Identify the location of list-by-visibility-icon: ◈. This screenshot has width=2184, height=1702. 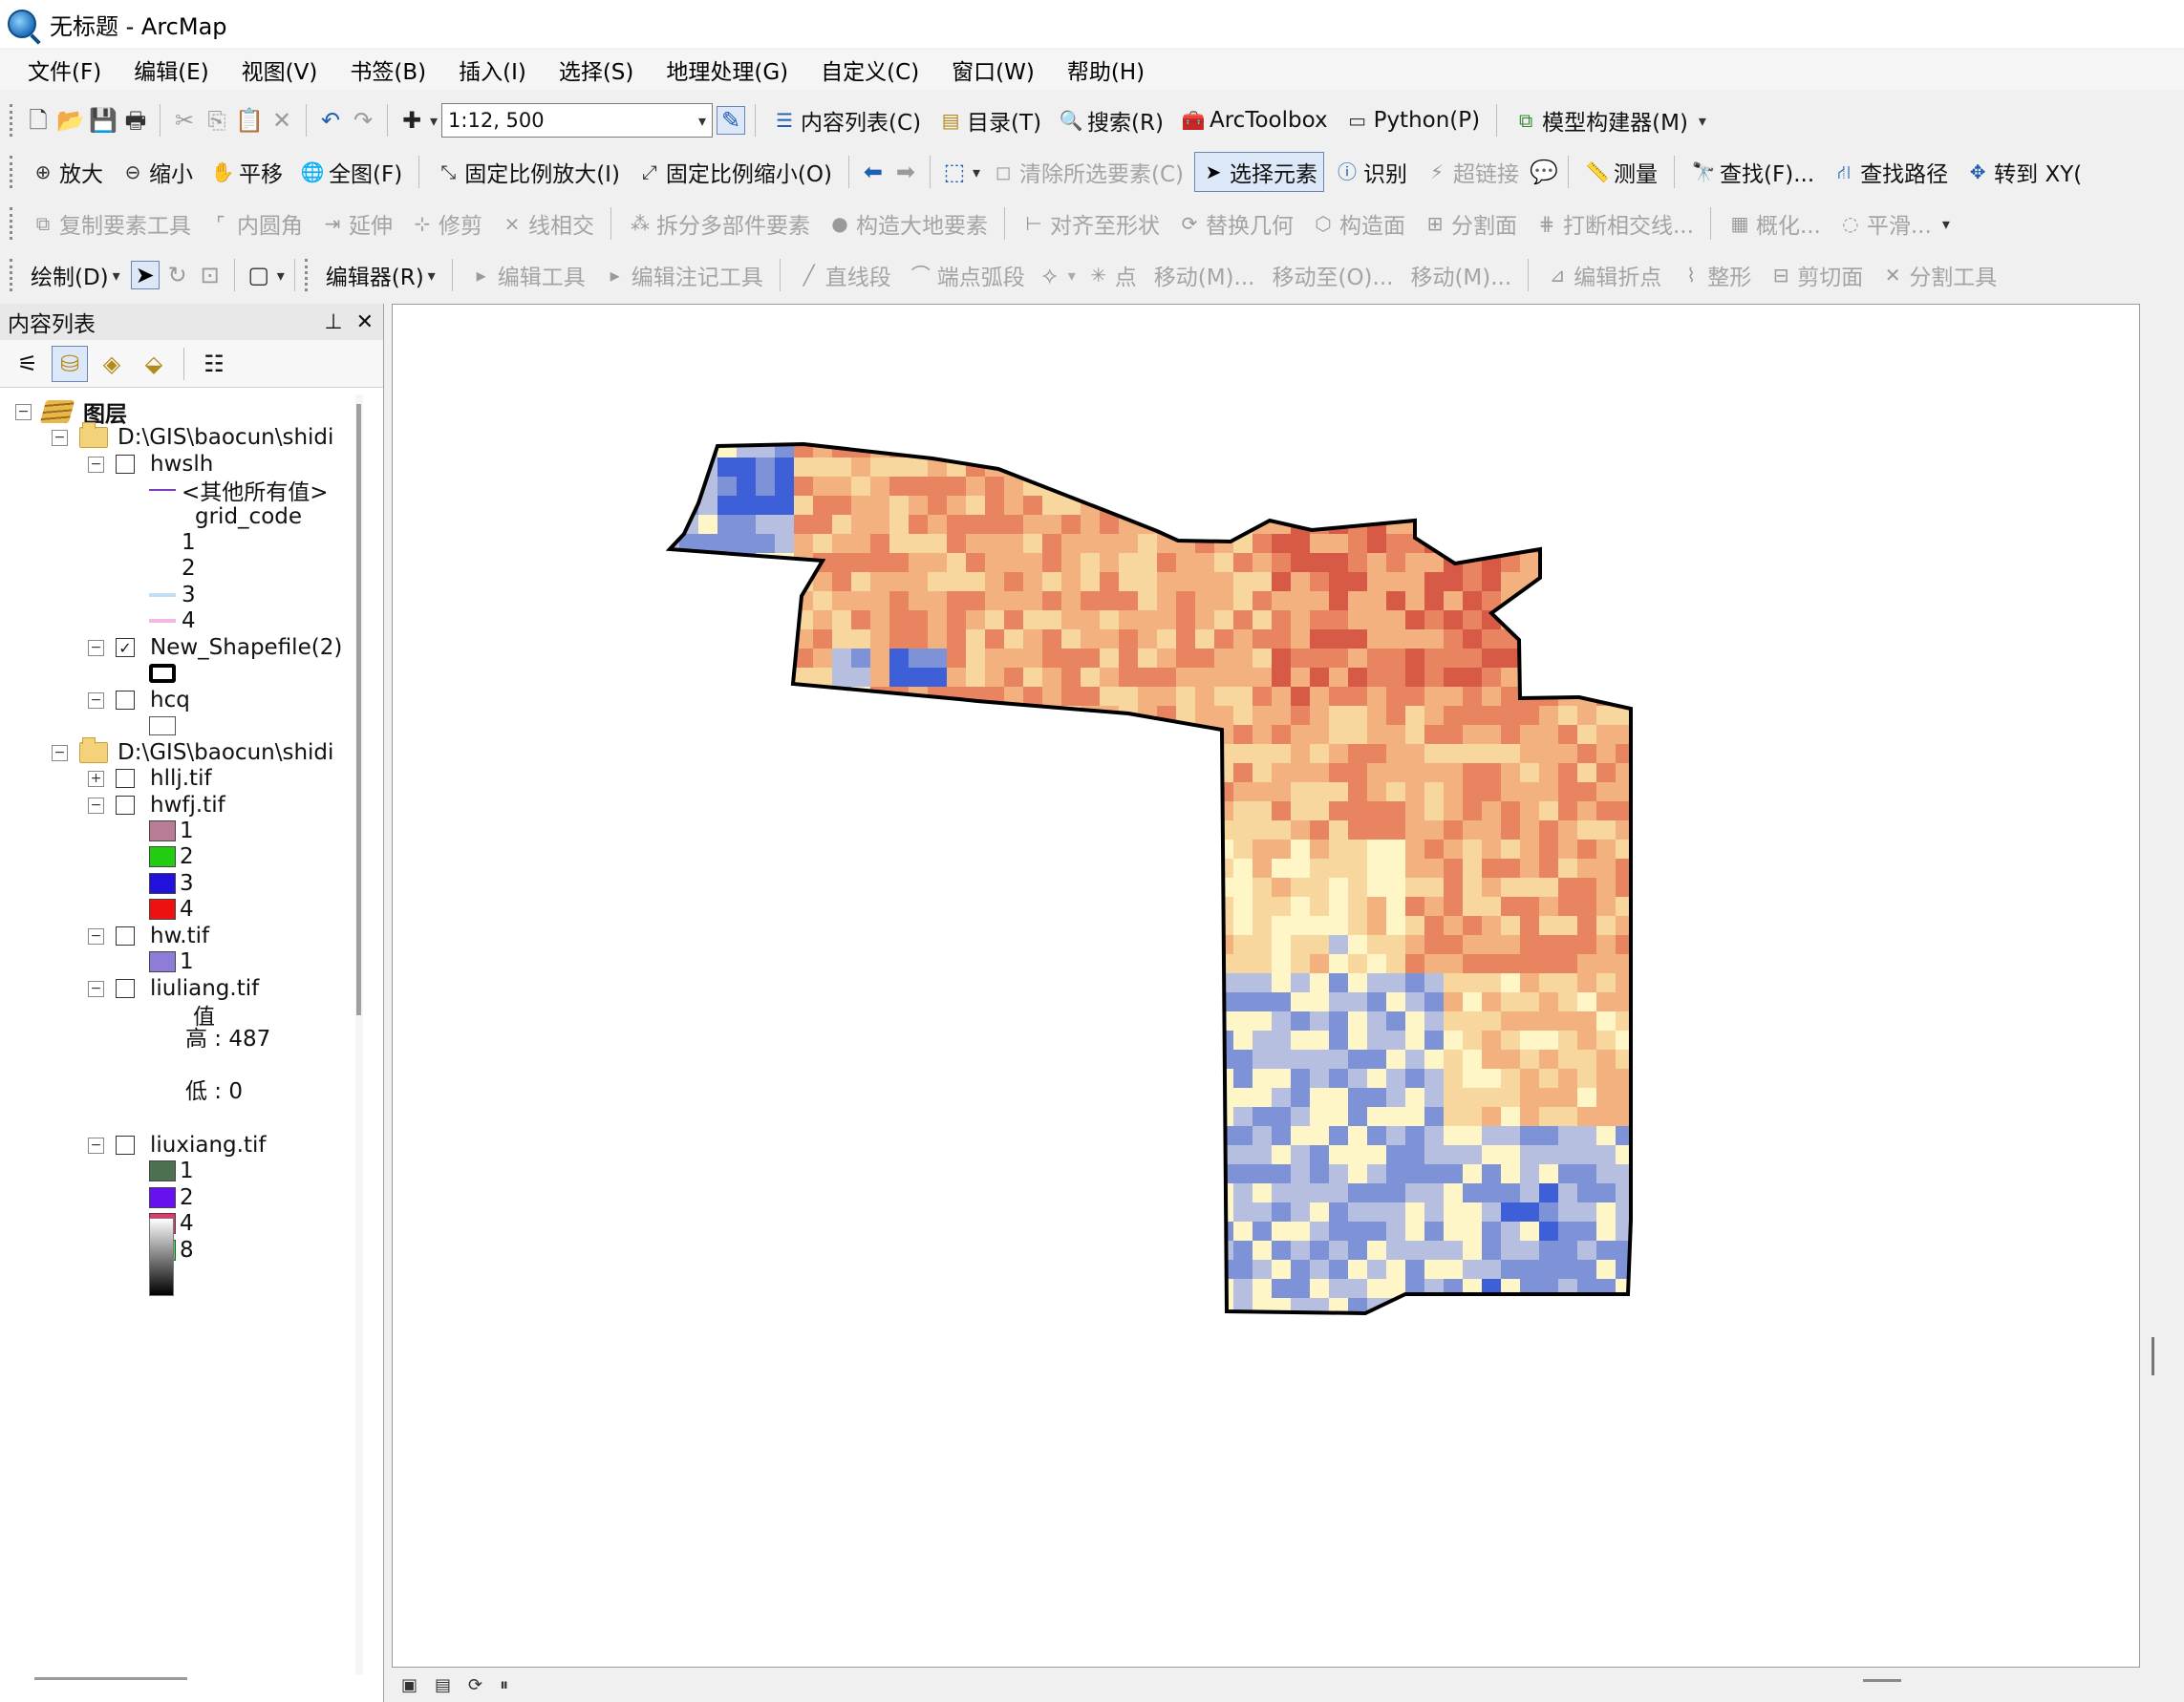
(112, 364).